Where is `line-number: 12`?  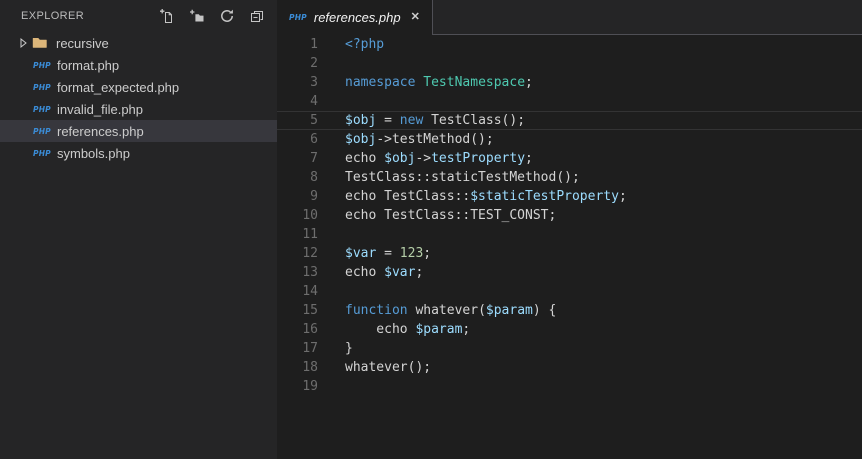 line-number: 12 is located at coordinates (310, 253).